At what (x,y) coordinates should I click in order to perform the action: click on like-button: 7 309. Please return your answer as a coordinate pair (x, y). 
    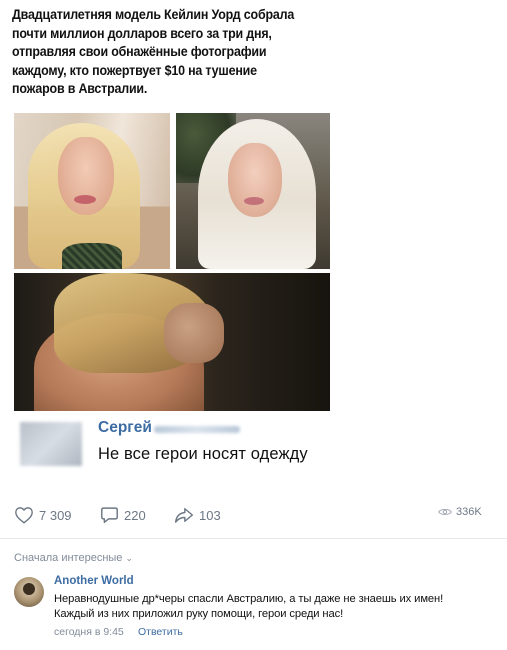
    Looking at the image, I should click on (43, 515).